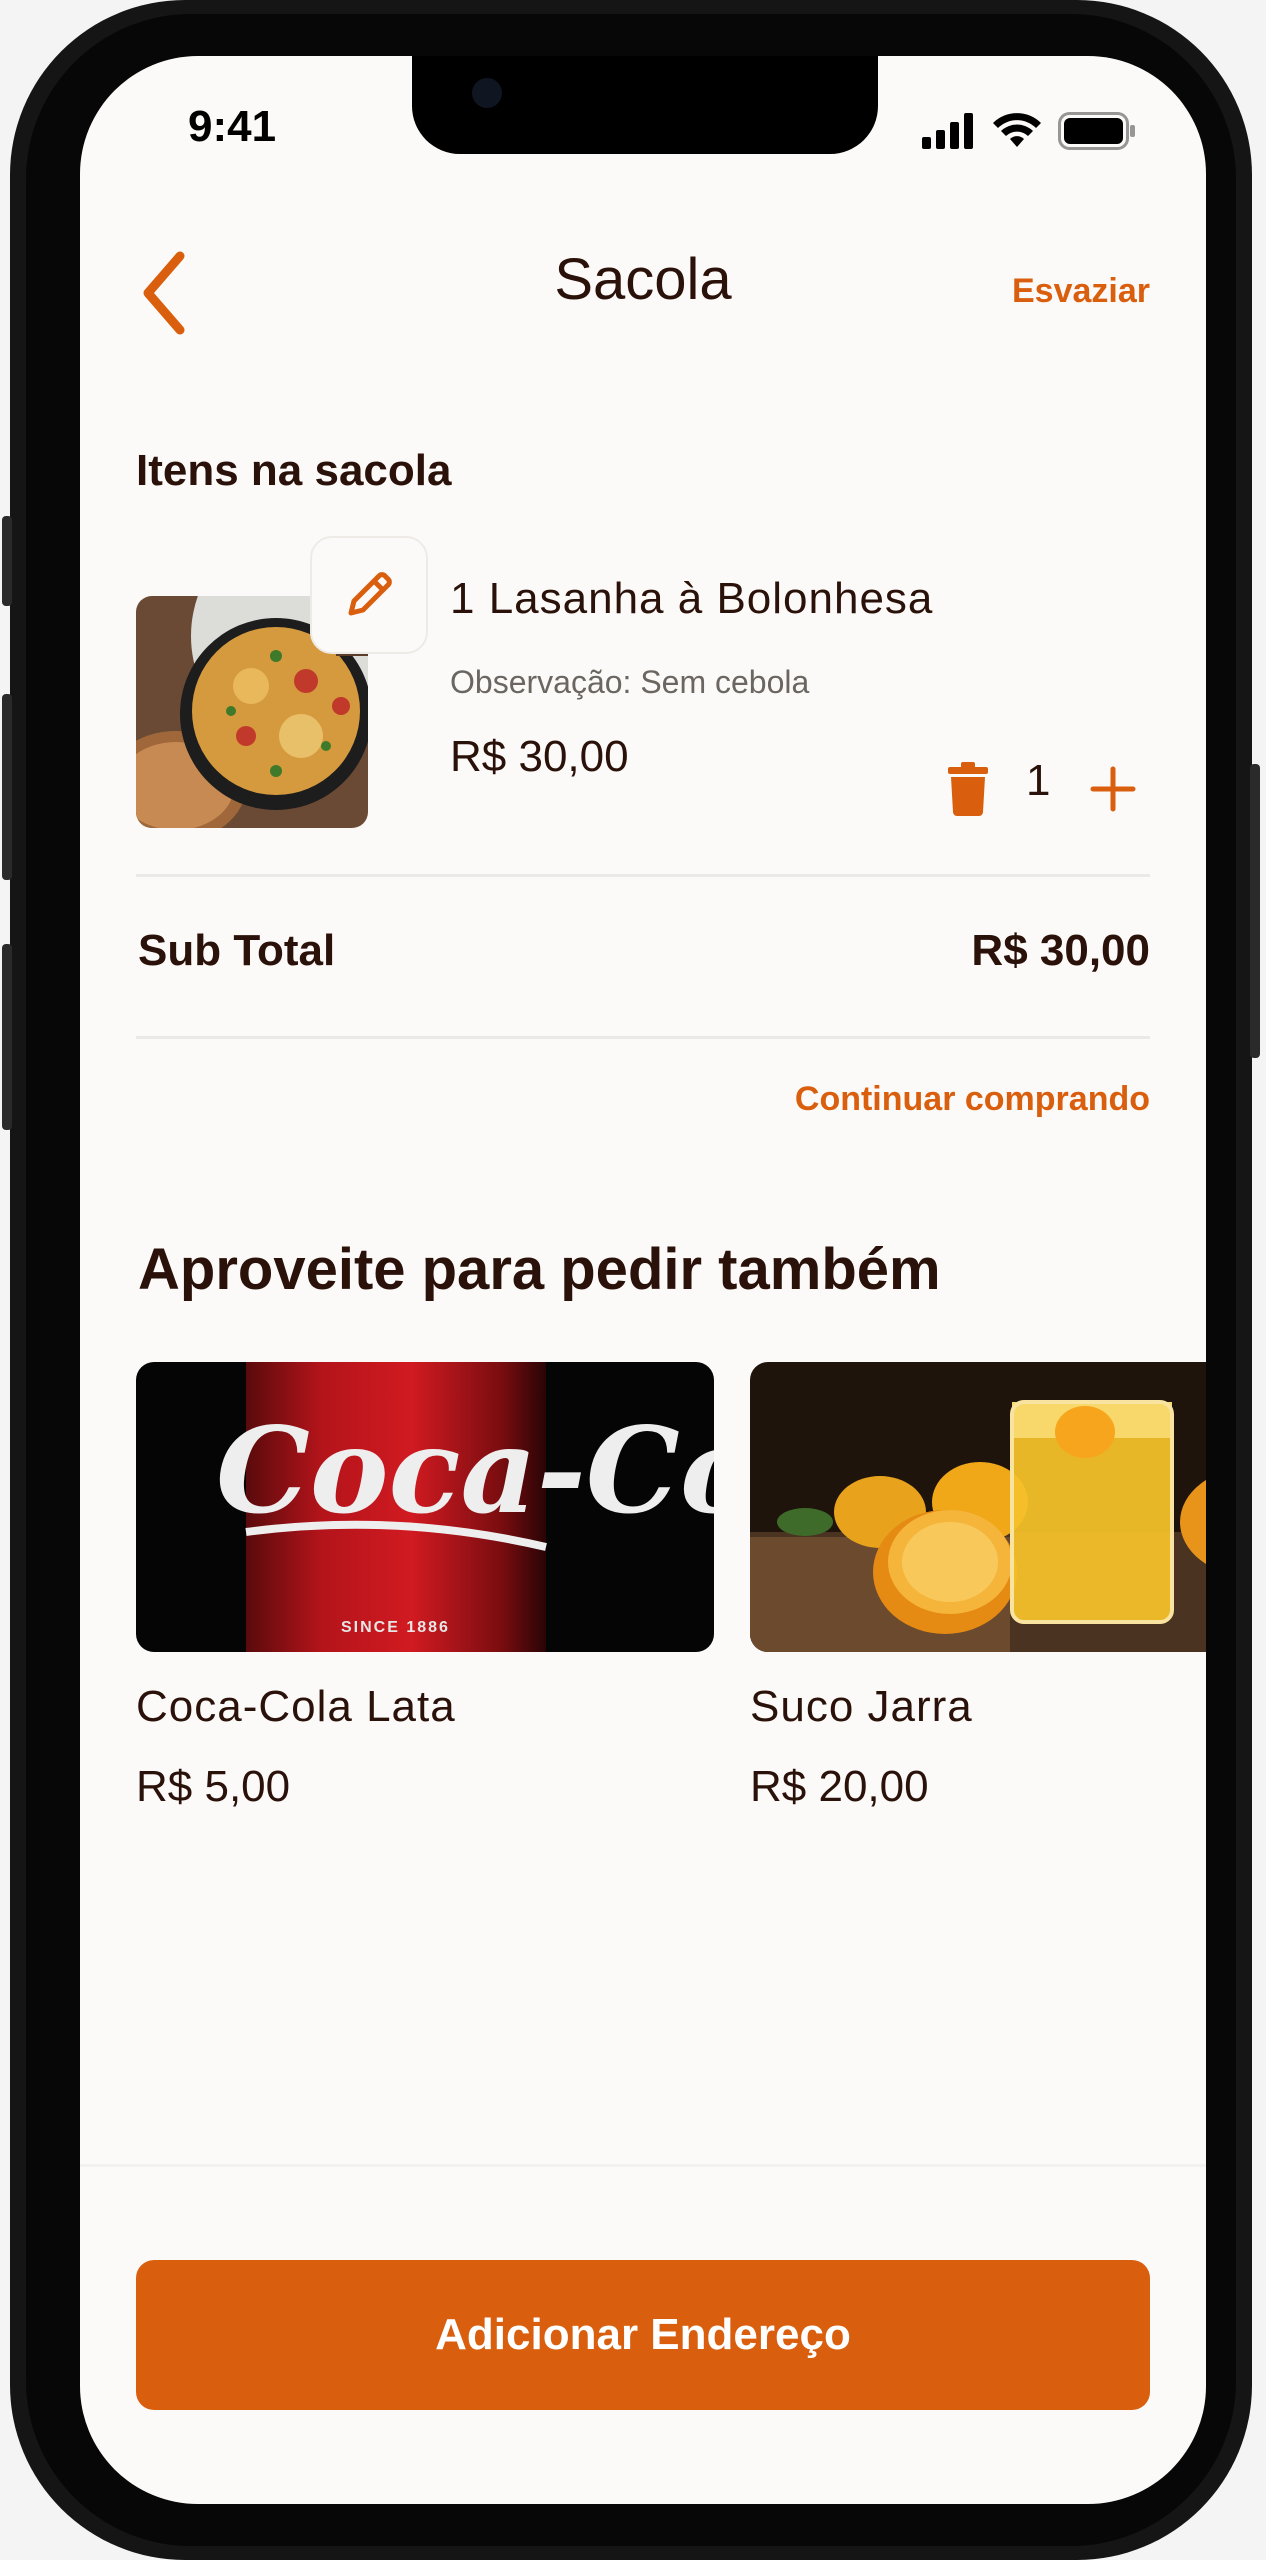 The height and width of the screenshot is (2560, 1266). Describe the element at coordinates (232, 126) in the screenshot. I see `status-time: 9:41` at that location.